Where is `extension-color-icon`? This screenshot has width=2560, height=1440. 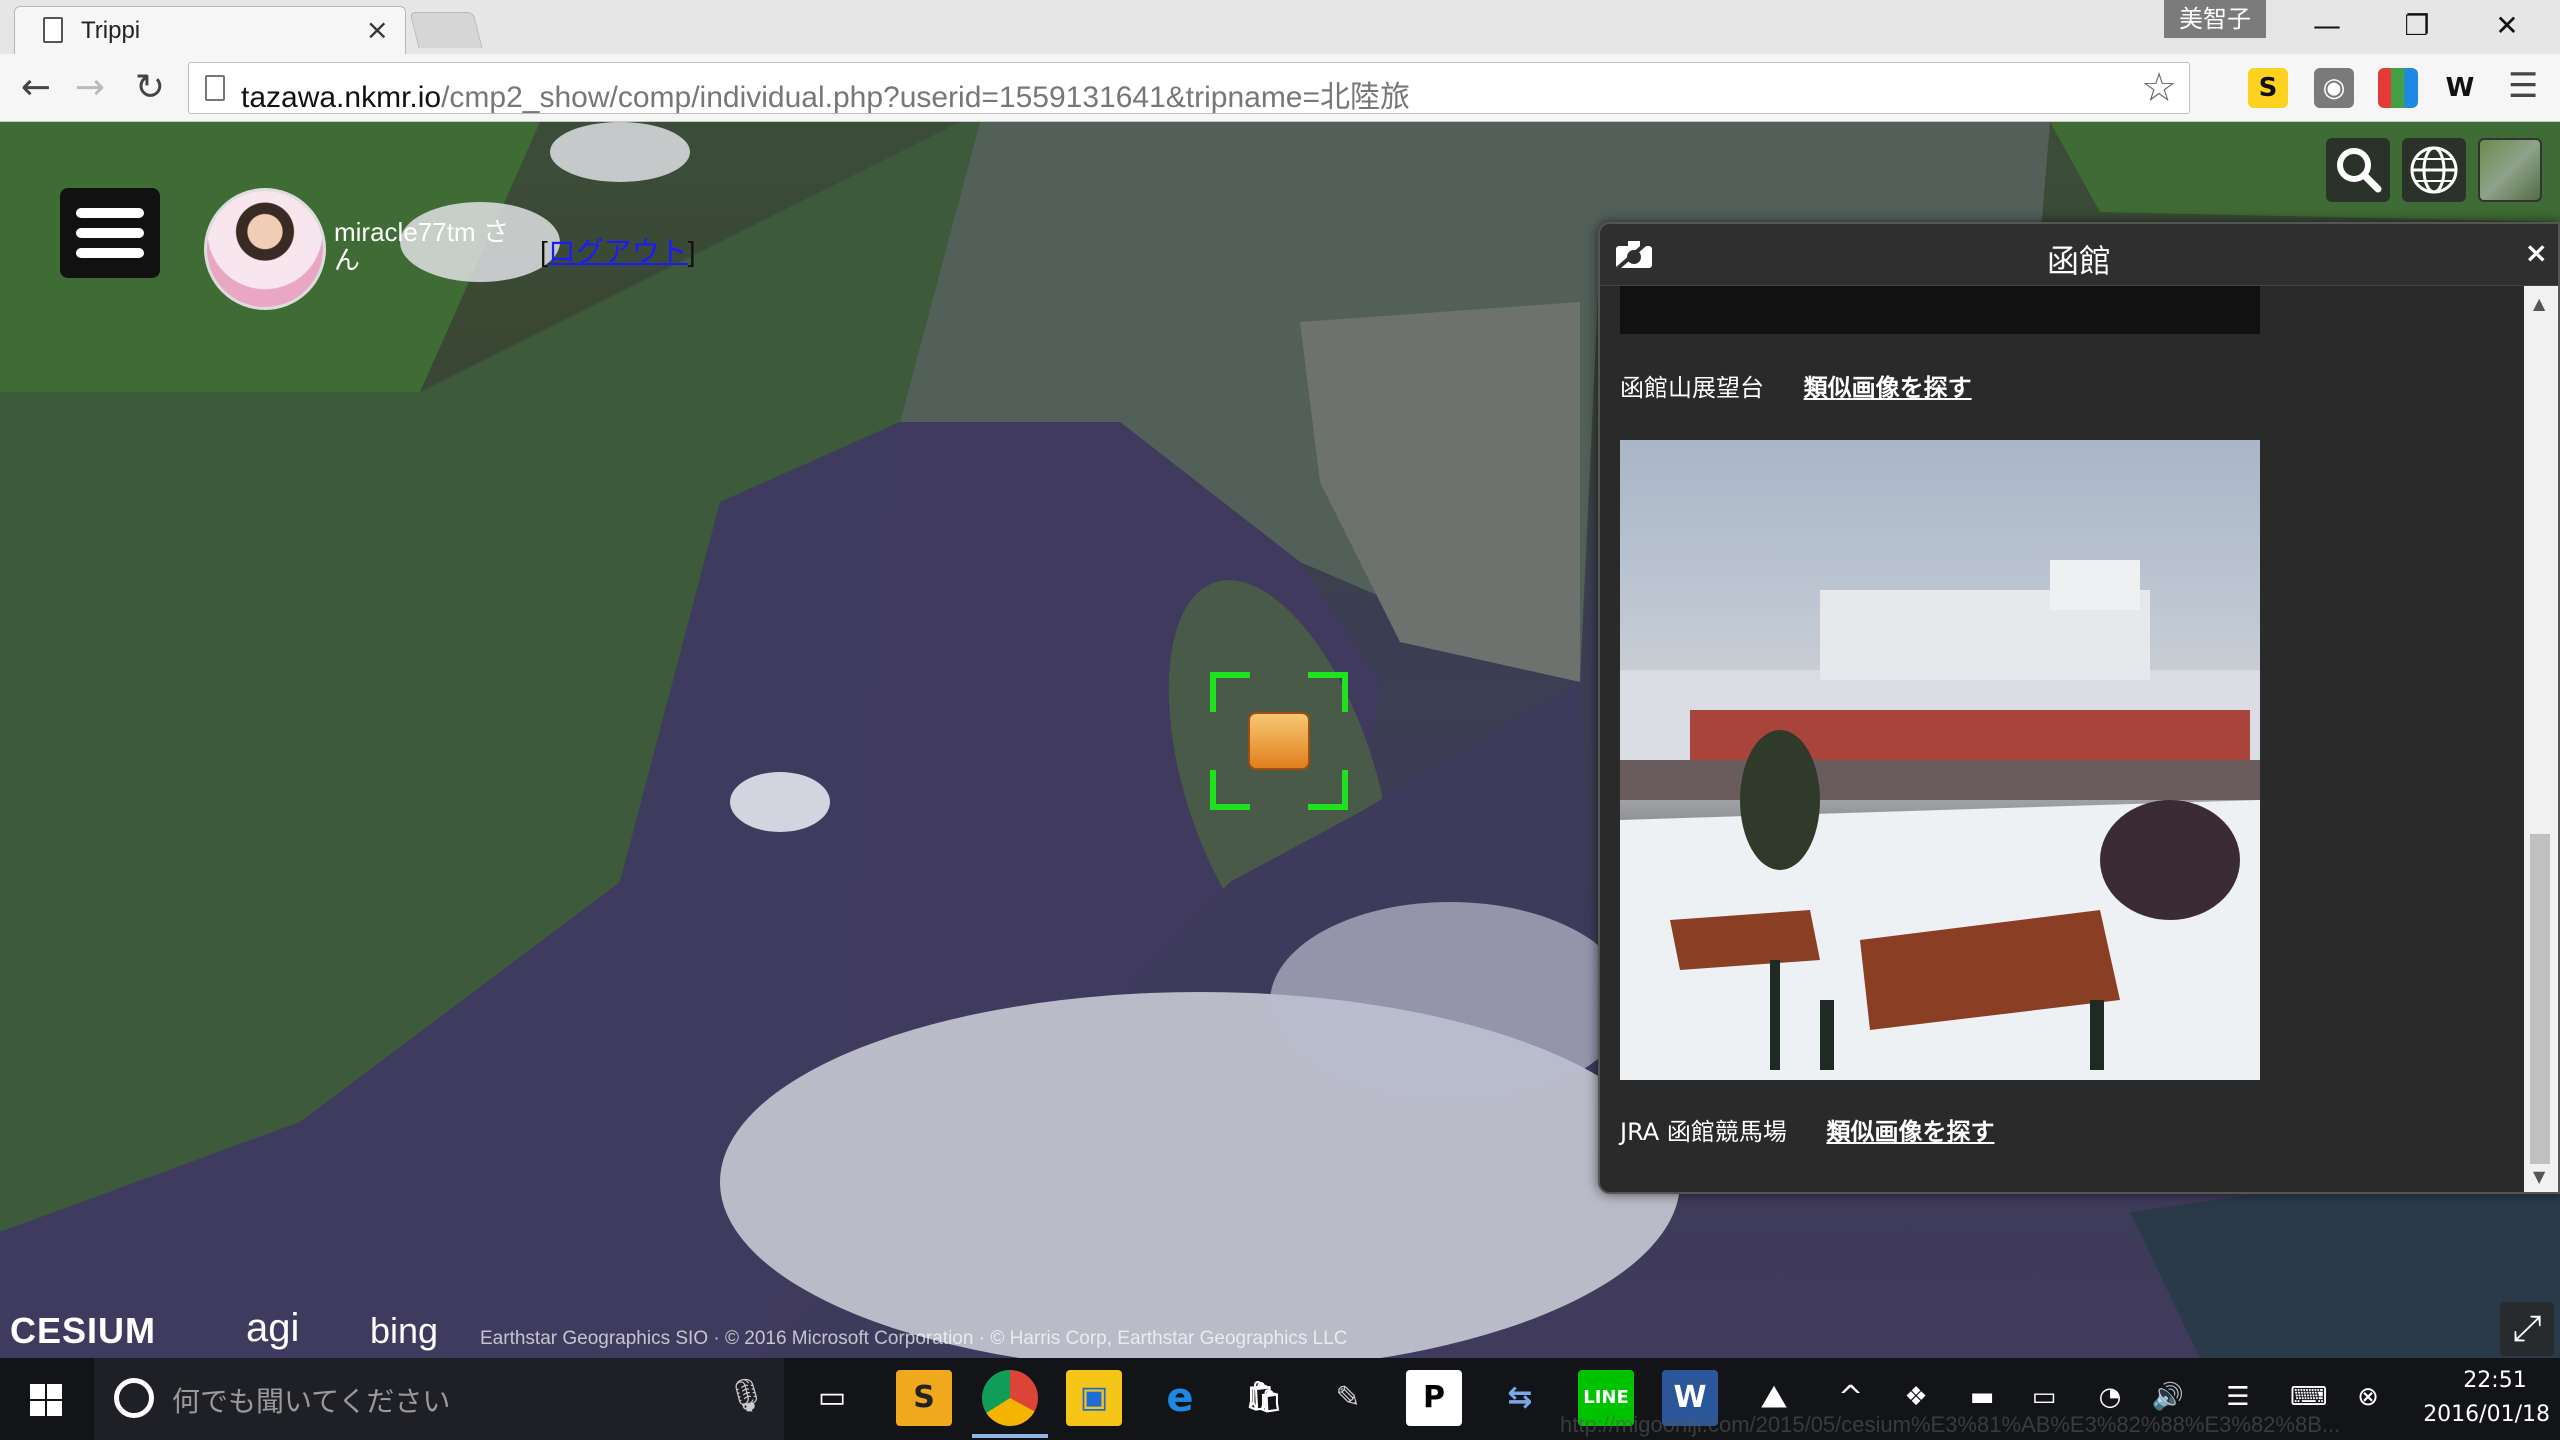
extension-color-icon is located at coordinates (2398, 88).